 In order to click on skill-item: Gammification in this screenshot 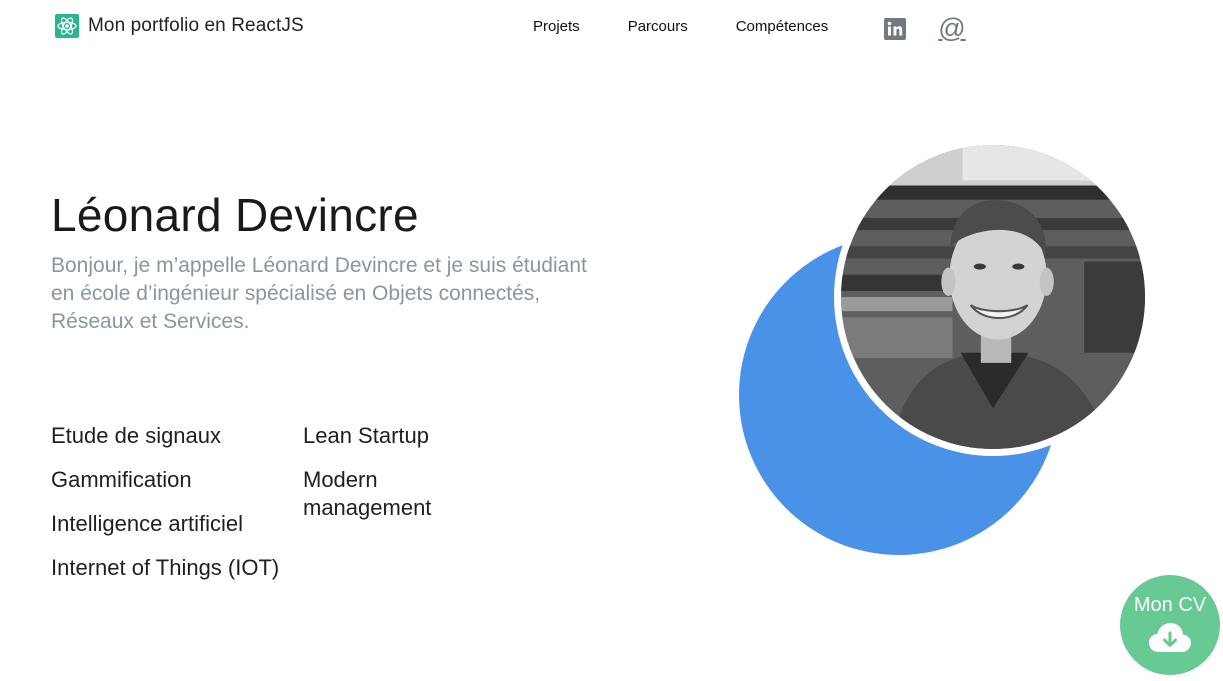, I will do `click(121, 479)`.